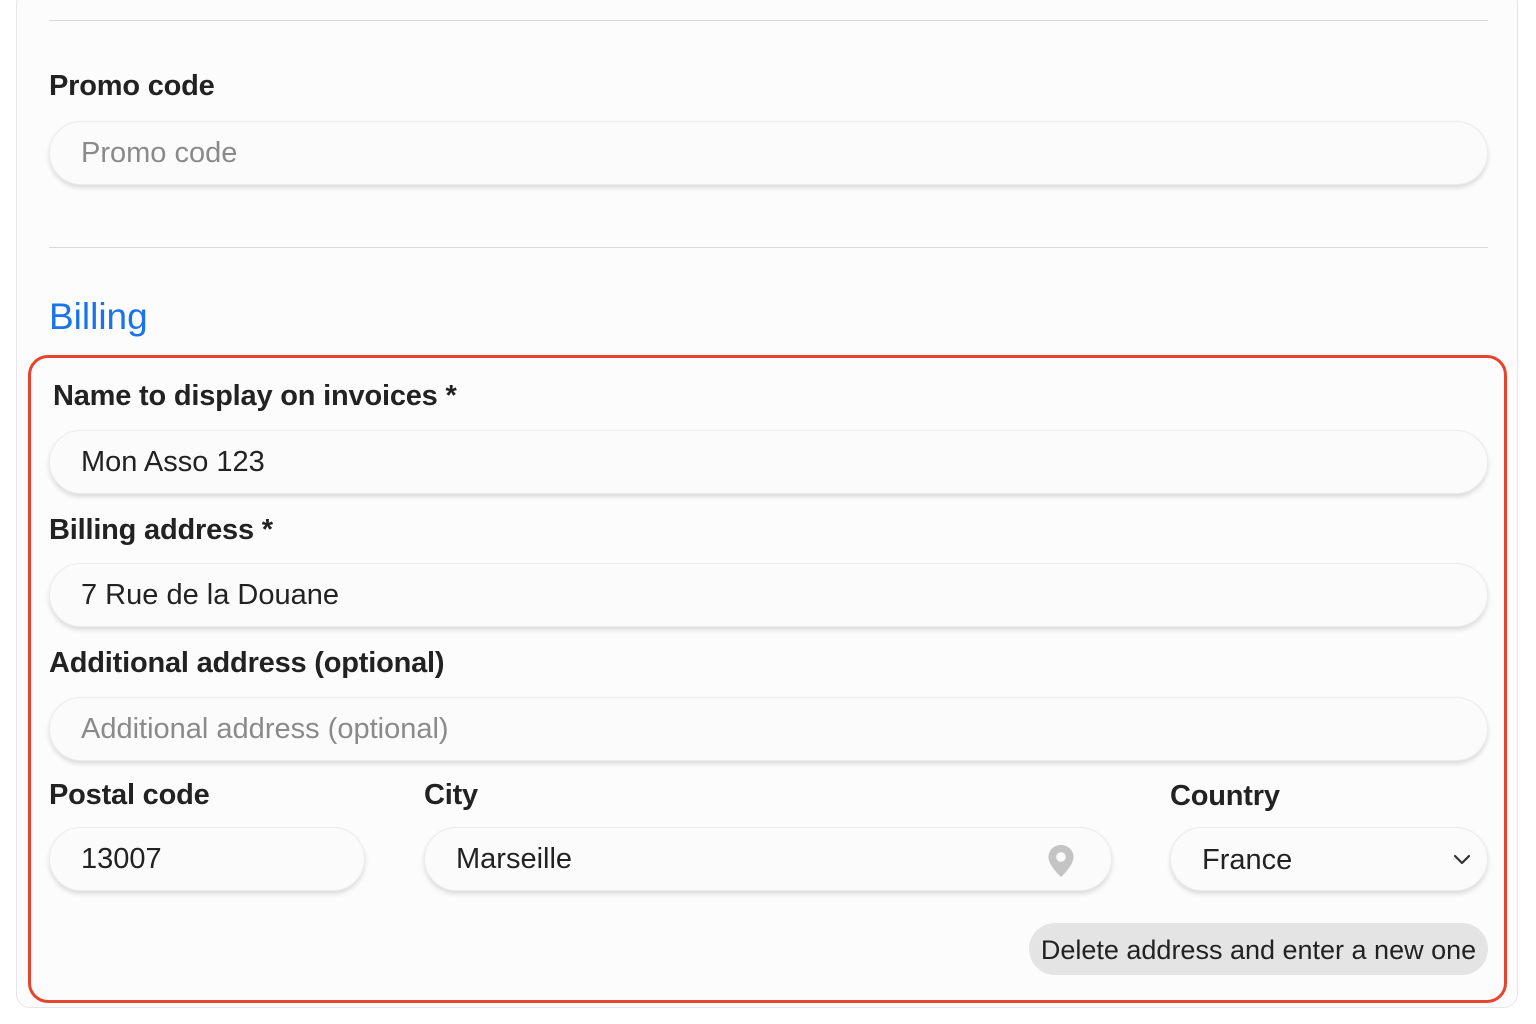  I want to click on invoice-name-field, so click(768, 462).